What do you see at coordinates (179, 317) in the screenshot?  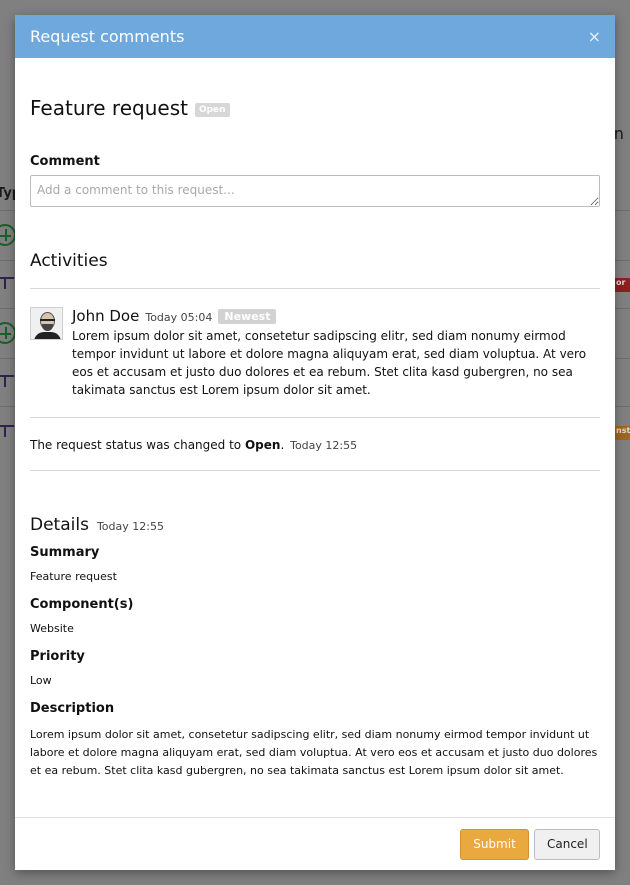 I see `activity-timestamp: Today 05:04` at bounding box center [179, 317].